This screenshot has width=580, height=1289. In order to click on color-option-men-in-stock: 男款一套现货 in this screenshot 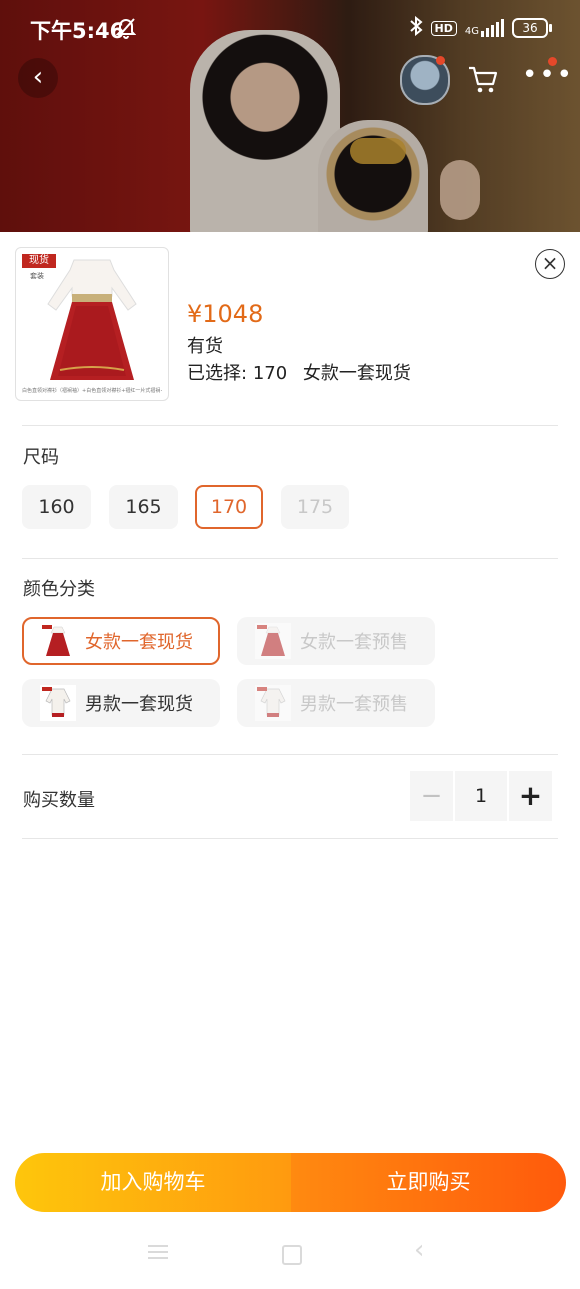, I will do `click(121, 703)`.